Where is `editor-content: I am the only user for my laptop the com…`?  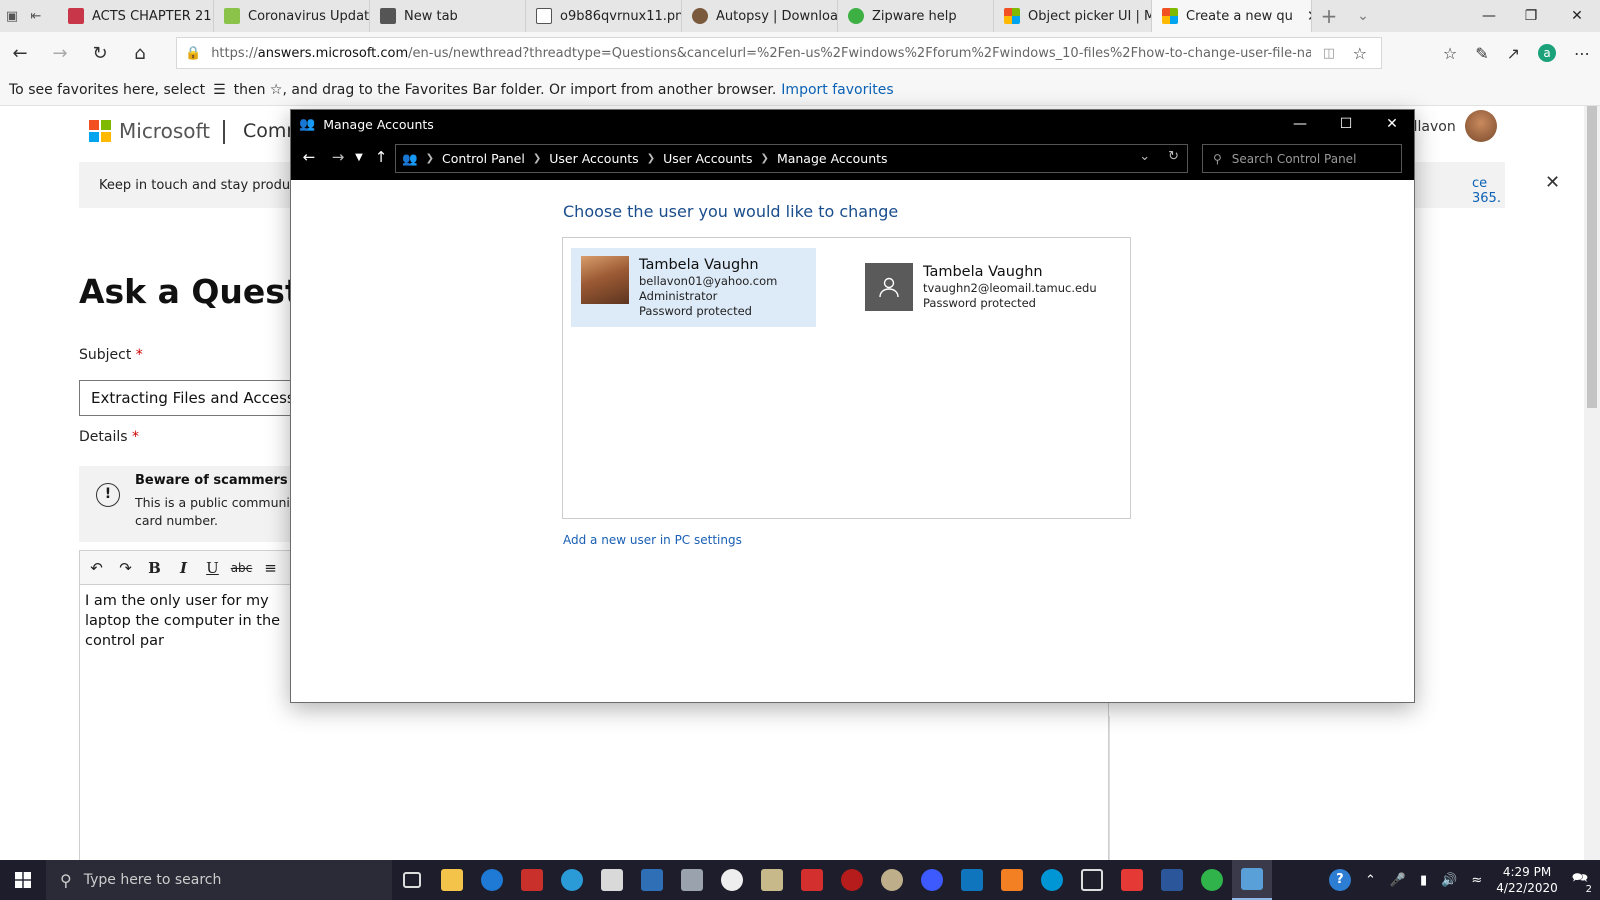
editor-content: I am the only user for my laptop the com… is located at coordinates (185, 621).